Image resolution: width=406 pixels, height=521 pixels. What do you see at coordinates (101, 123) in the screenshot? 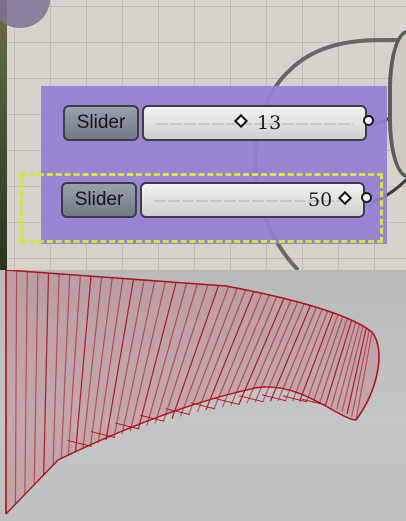
I see `slider-tag: Slider` at bounding box center [101, 123].